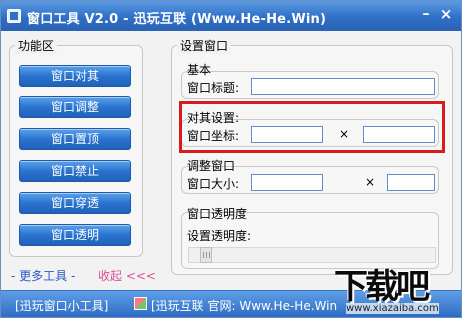 The image size is (462, 318). What do you see at coordinates (75, 76) in the screenshot?
I see `align-window-button: 窗口对其` at bounding box center [75, 76].